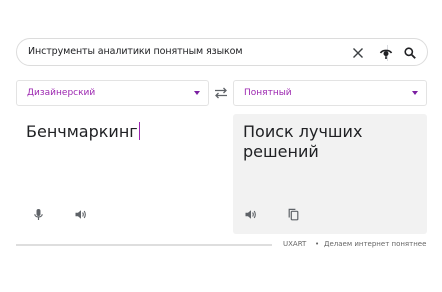 The width and height of the screenshot is (442, 292). What do you see at coordinates (375, 244) in the screenshot?
I see `footer-tagline: Делаем интернет понятнее` at bounding box center [375, 244].